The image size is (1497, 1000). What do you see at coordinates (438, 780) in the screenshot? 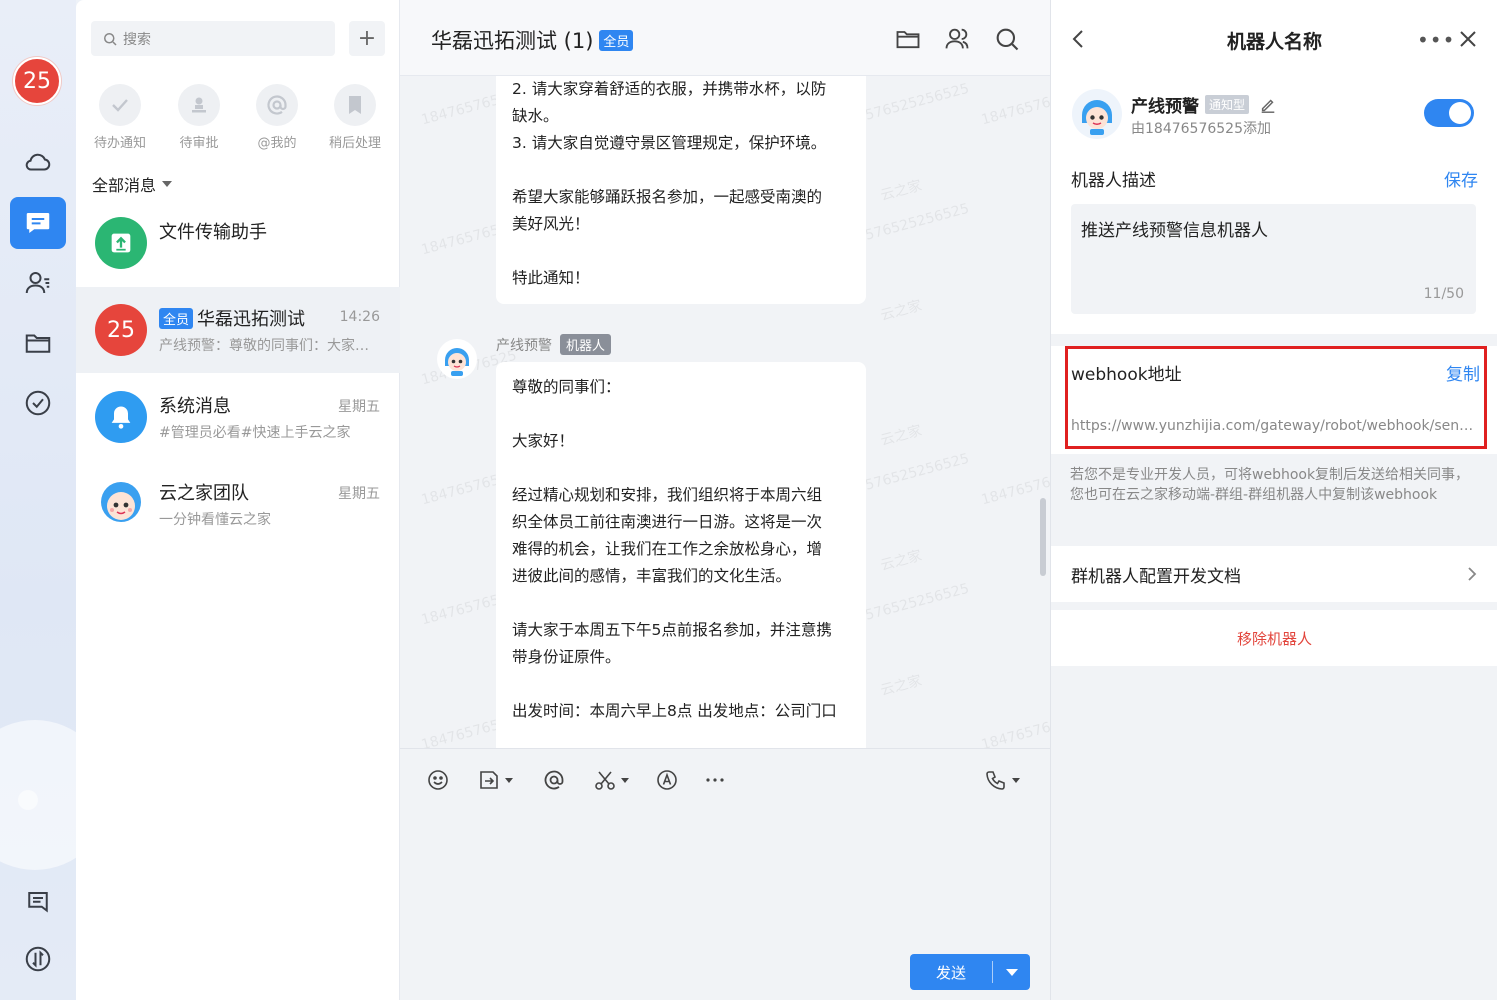
I see `emoji-button` at bounding box center [438, 780].